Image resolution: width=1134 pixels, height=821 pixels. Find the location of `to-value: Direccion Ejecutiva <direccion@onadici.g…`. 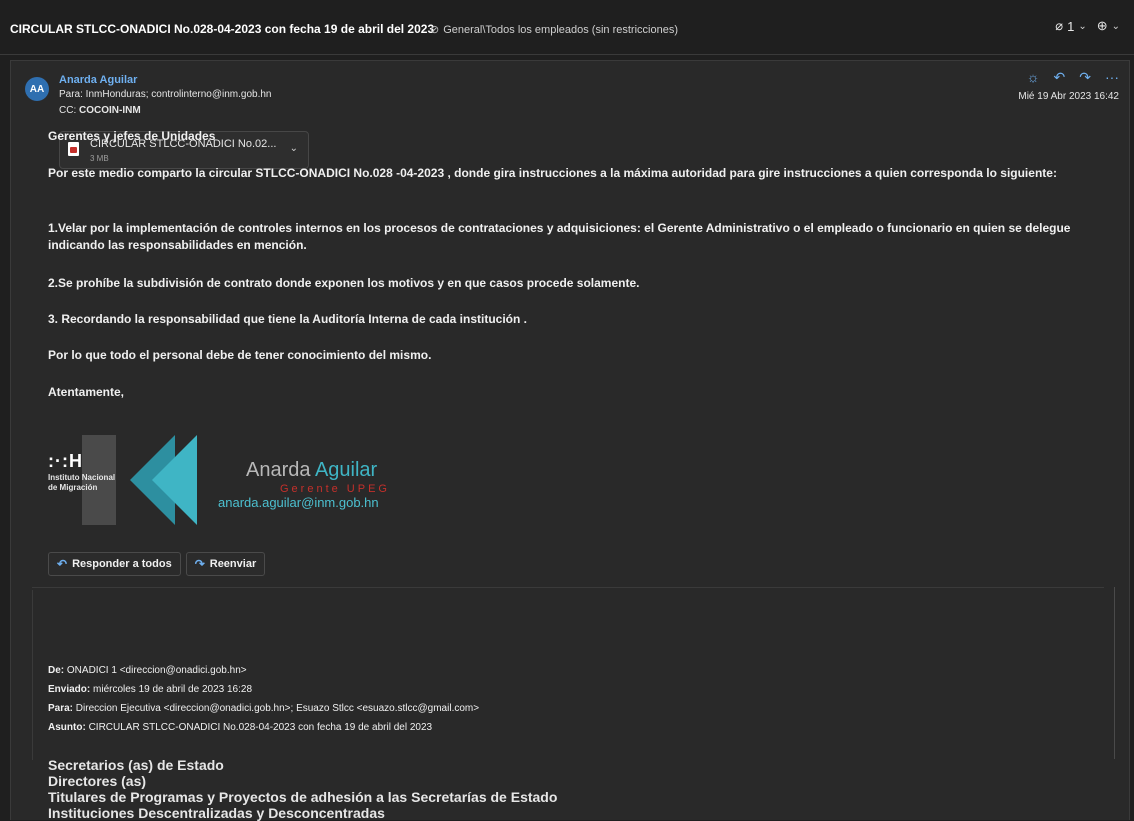

to-value: Direccion Ejecutiva <direccion@onadici.g… is located at coordinates (277, 708).